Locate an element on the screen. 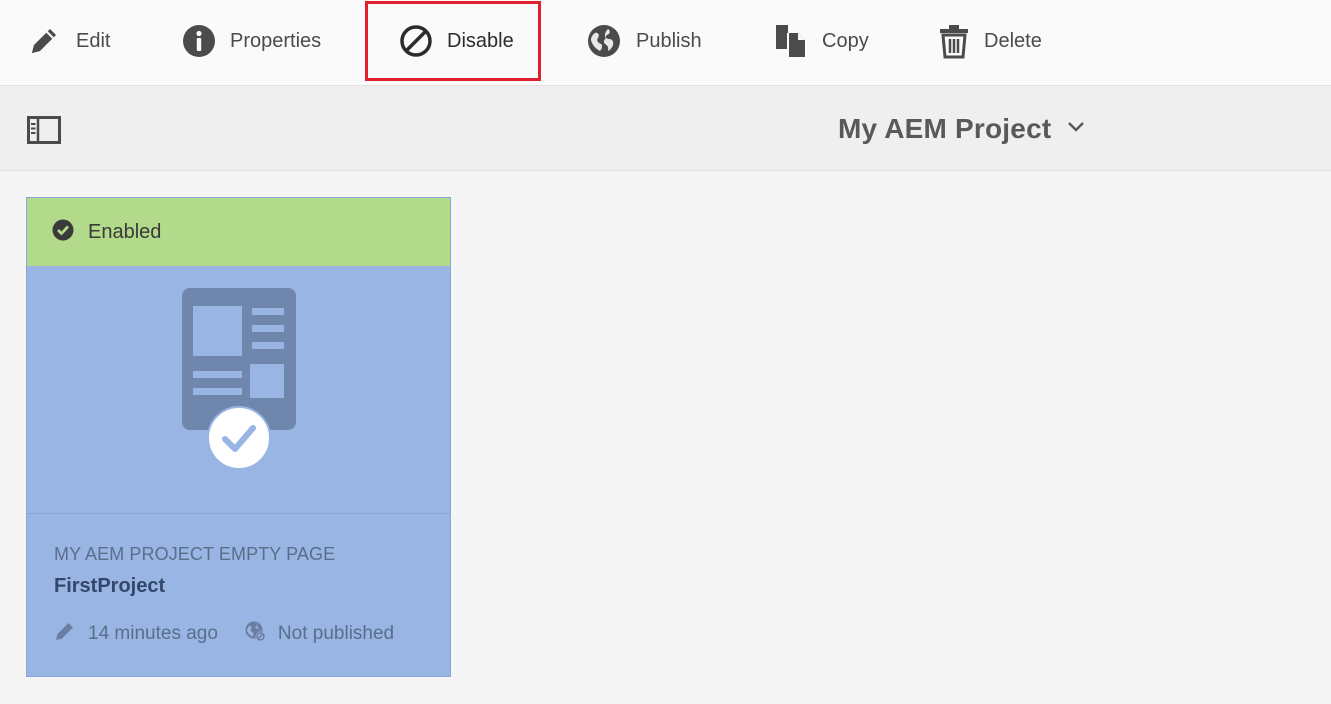 Image resolution: width=1331 pixels, height=704 pixels. rail-toggle-button is located at coordinates (44, 132).